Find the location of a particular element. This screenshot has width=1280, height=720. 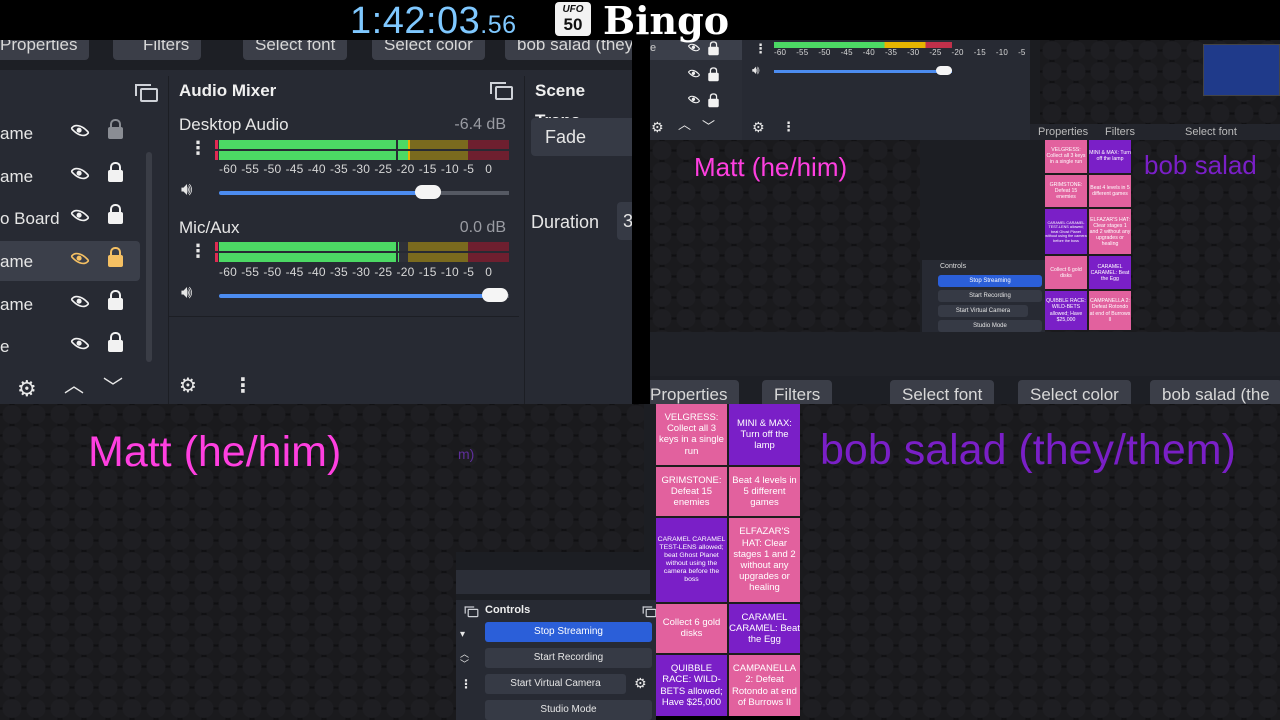

stop-streaming-button: Stop Streaming is located at coordinates (568, 632).